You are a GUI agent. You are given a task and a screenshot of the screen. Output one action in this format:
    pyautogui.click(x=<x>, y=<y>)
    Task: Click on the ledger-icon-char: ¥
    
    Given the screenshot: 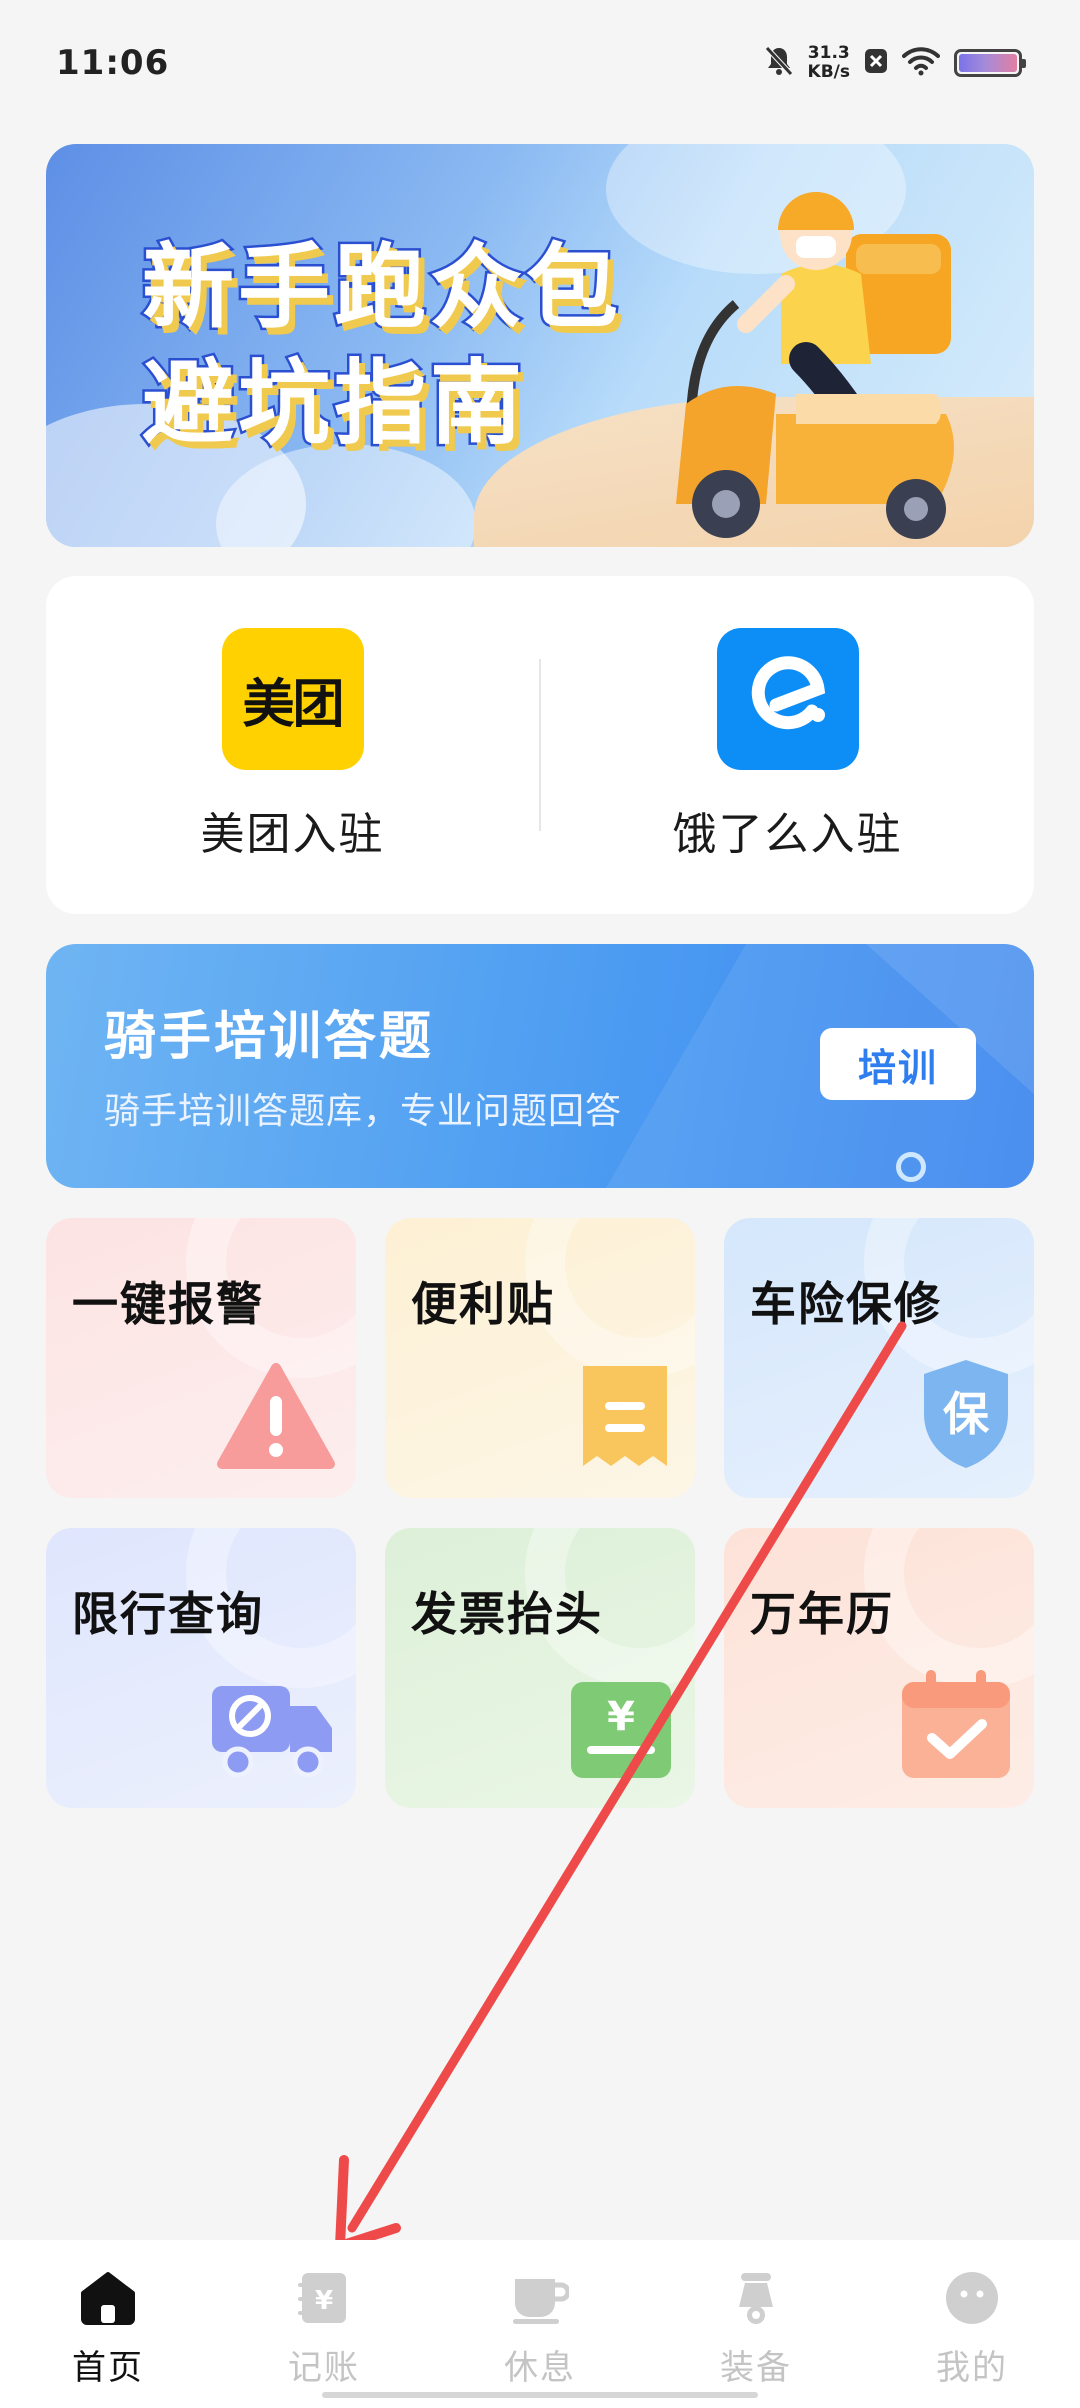 What is the action you would take?
    pyautogui.click(x=324, y=2301)
    